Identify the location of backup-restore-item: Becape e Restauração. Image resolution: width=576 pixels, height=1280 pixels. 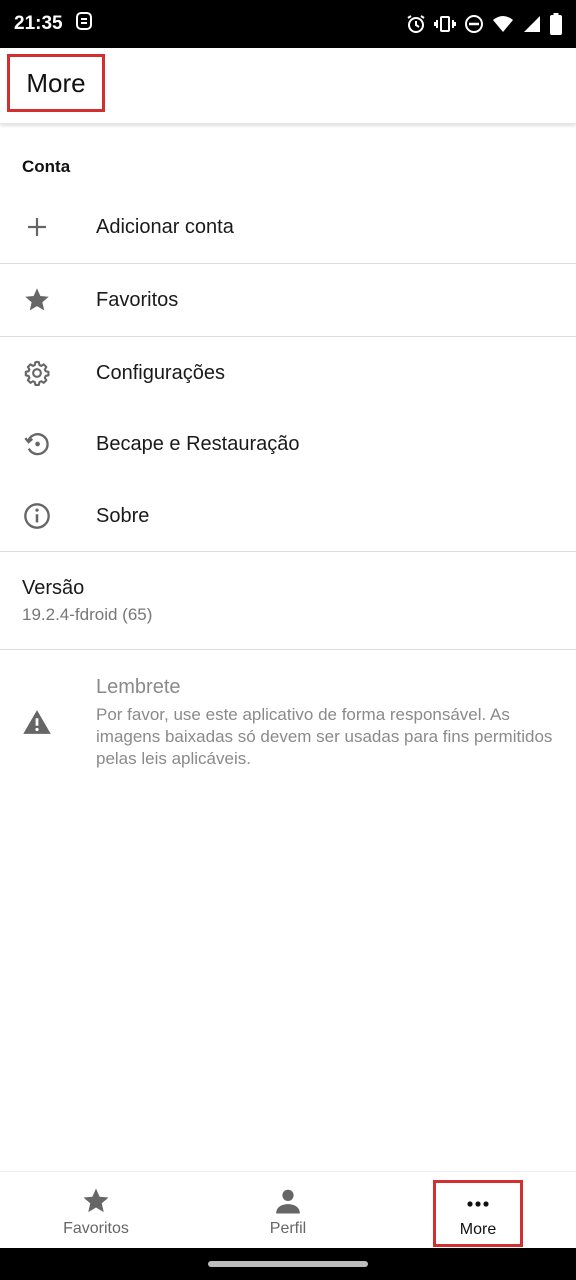
(288, 444).